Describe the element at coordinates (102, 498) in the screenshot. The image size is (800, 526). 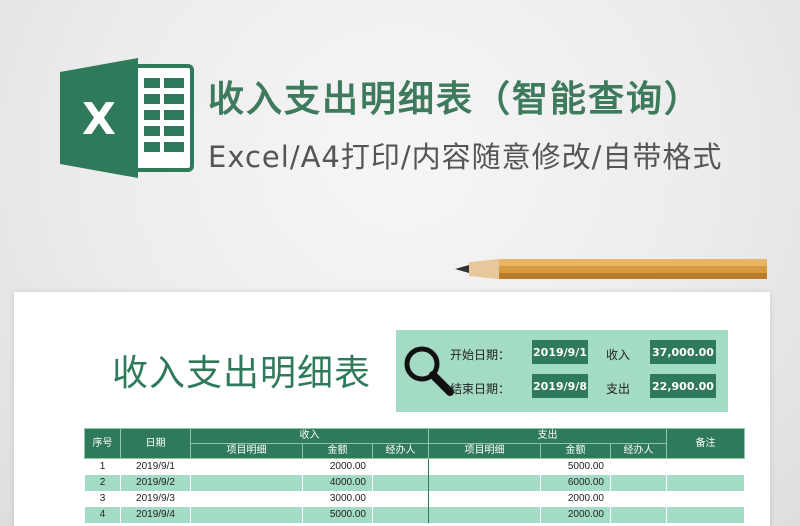
I see `cell-no: 3` at that location.